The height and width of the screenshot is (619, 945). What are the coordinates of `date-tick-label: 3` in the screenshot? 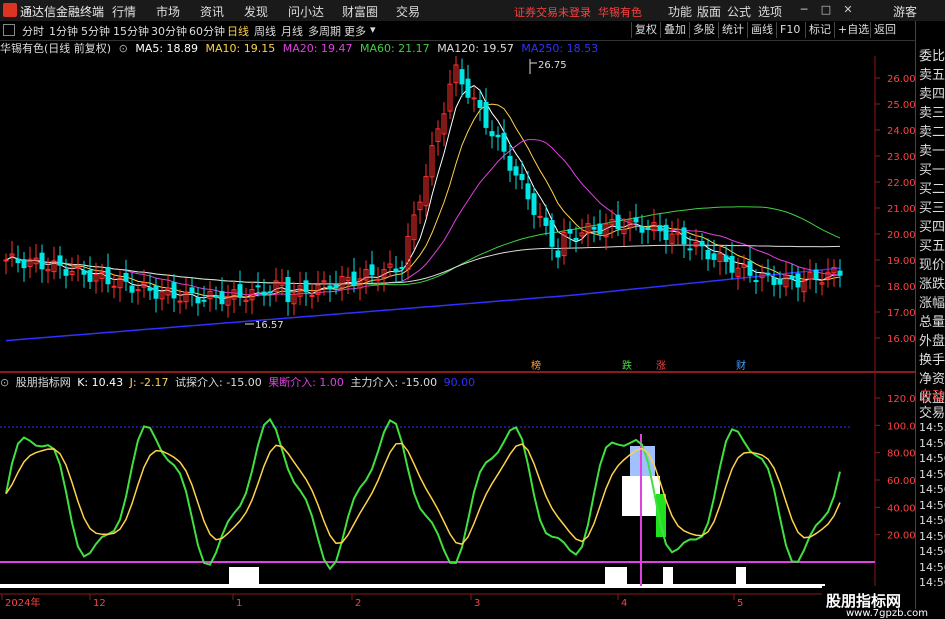 It's located at (477, 603).